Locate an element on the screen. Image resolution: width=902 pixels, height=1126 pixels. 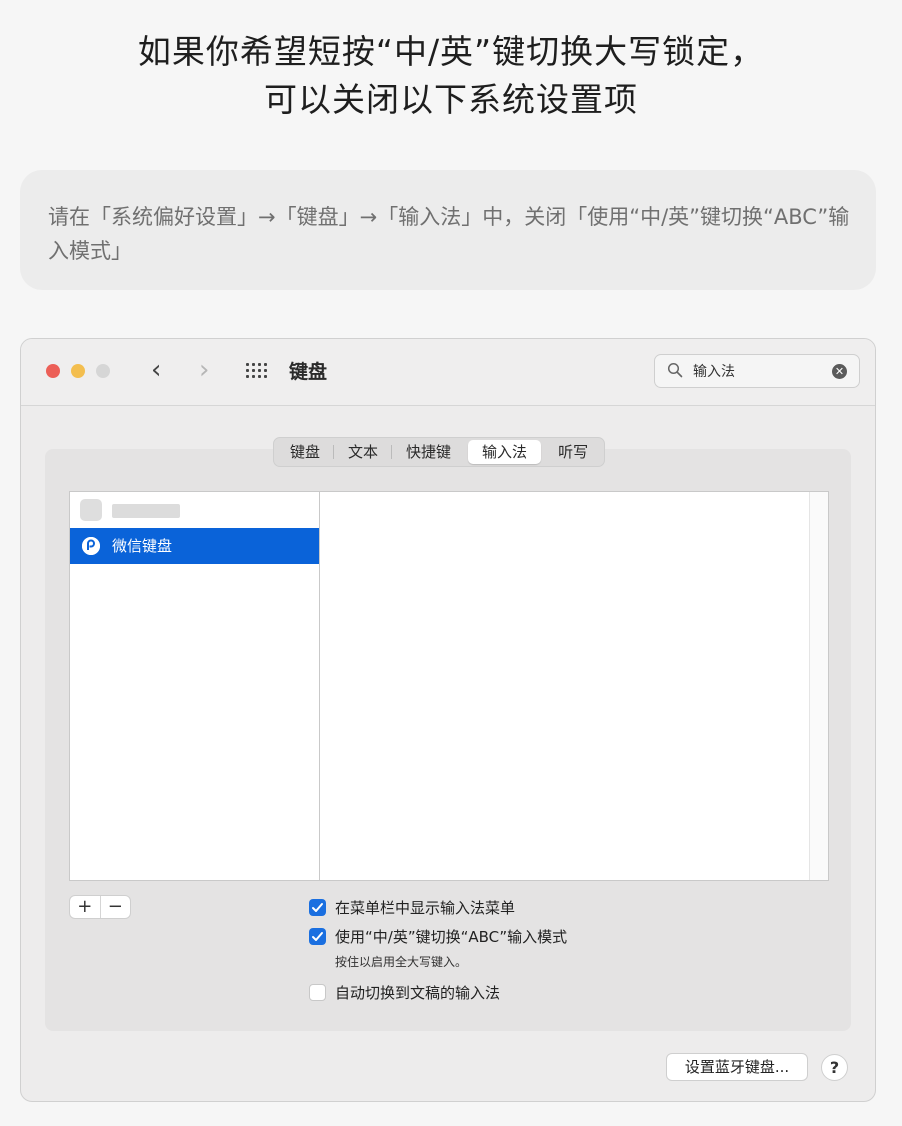
tab-text: 文本 is located at coordinates (363, 452).